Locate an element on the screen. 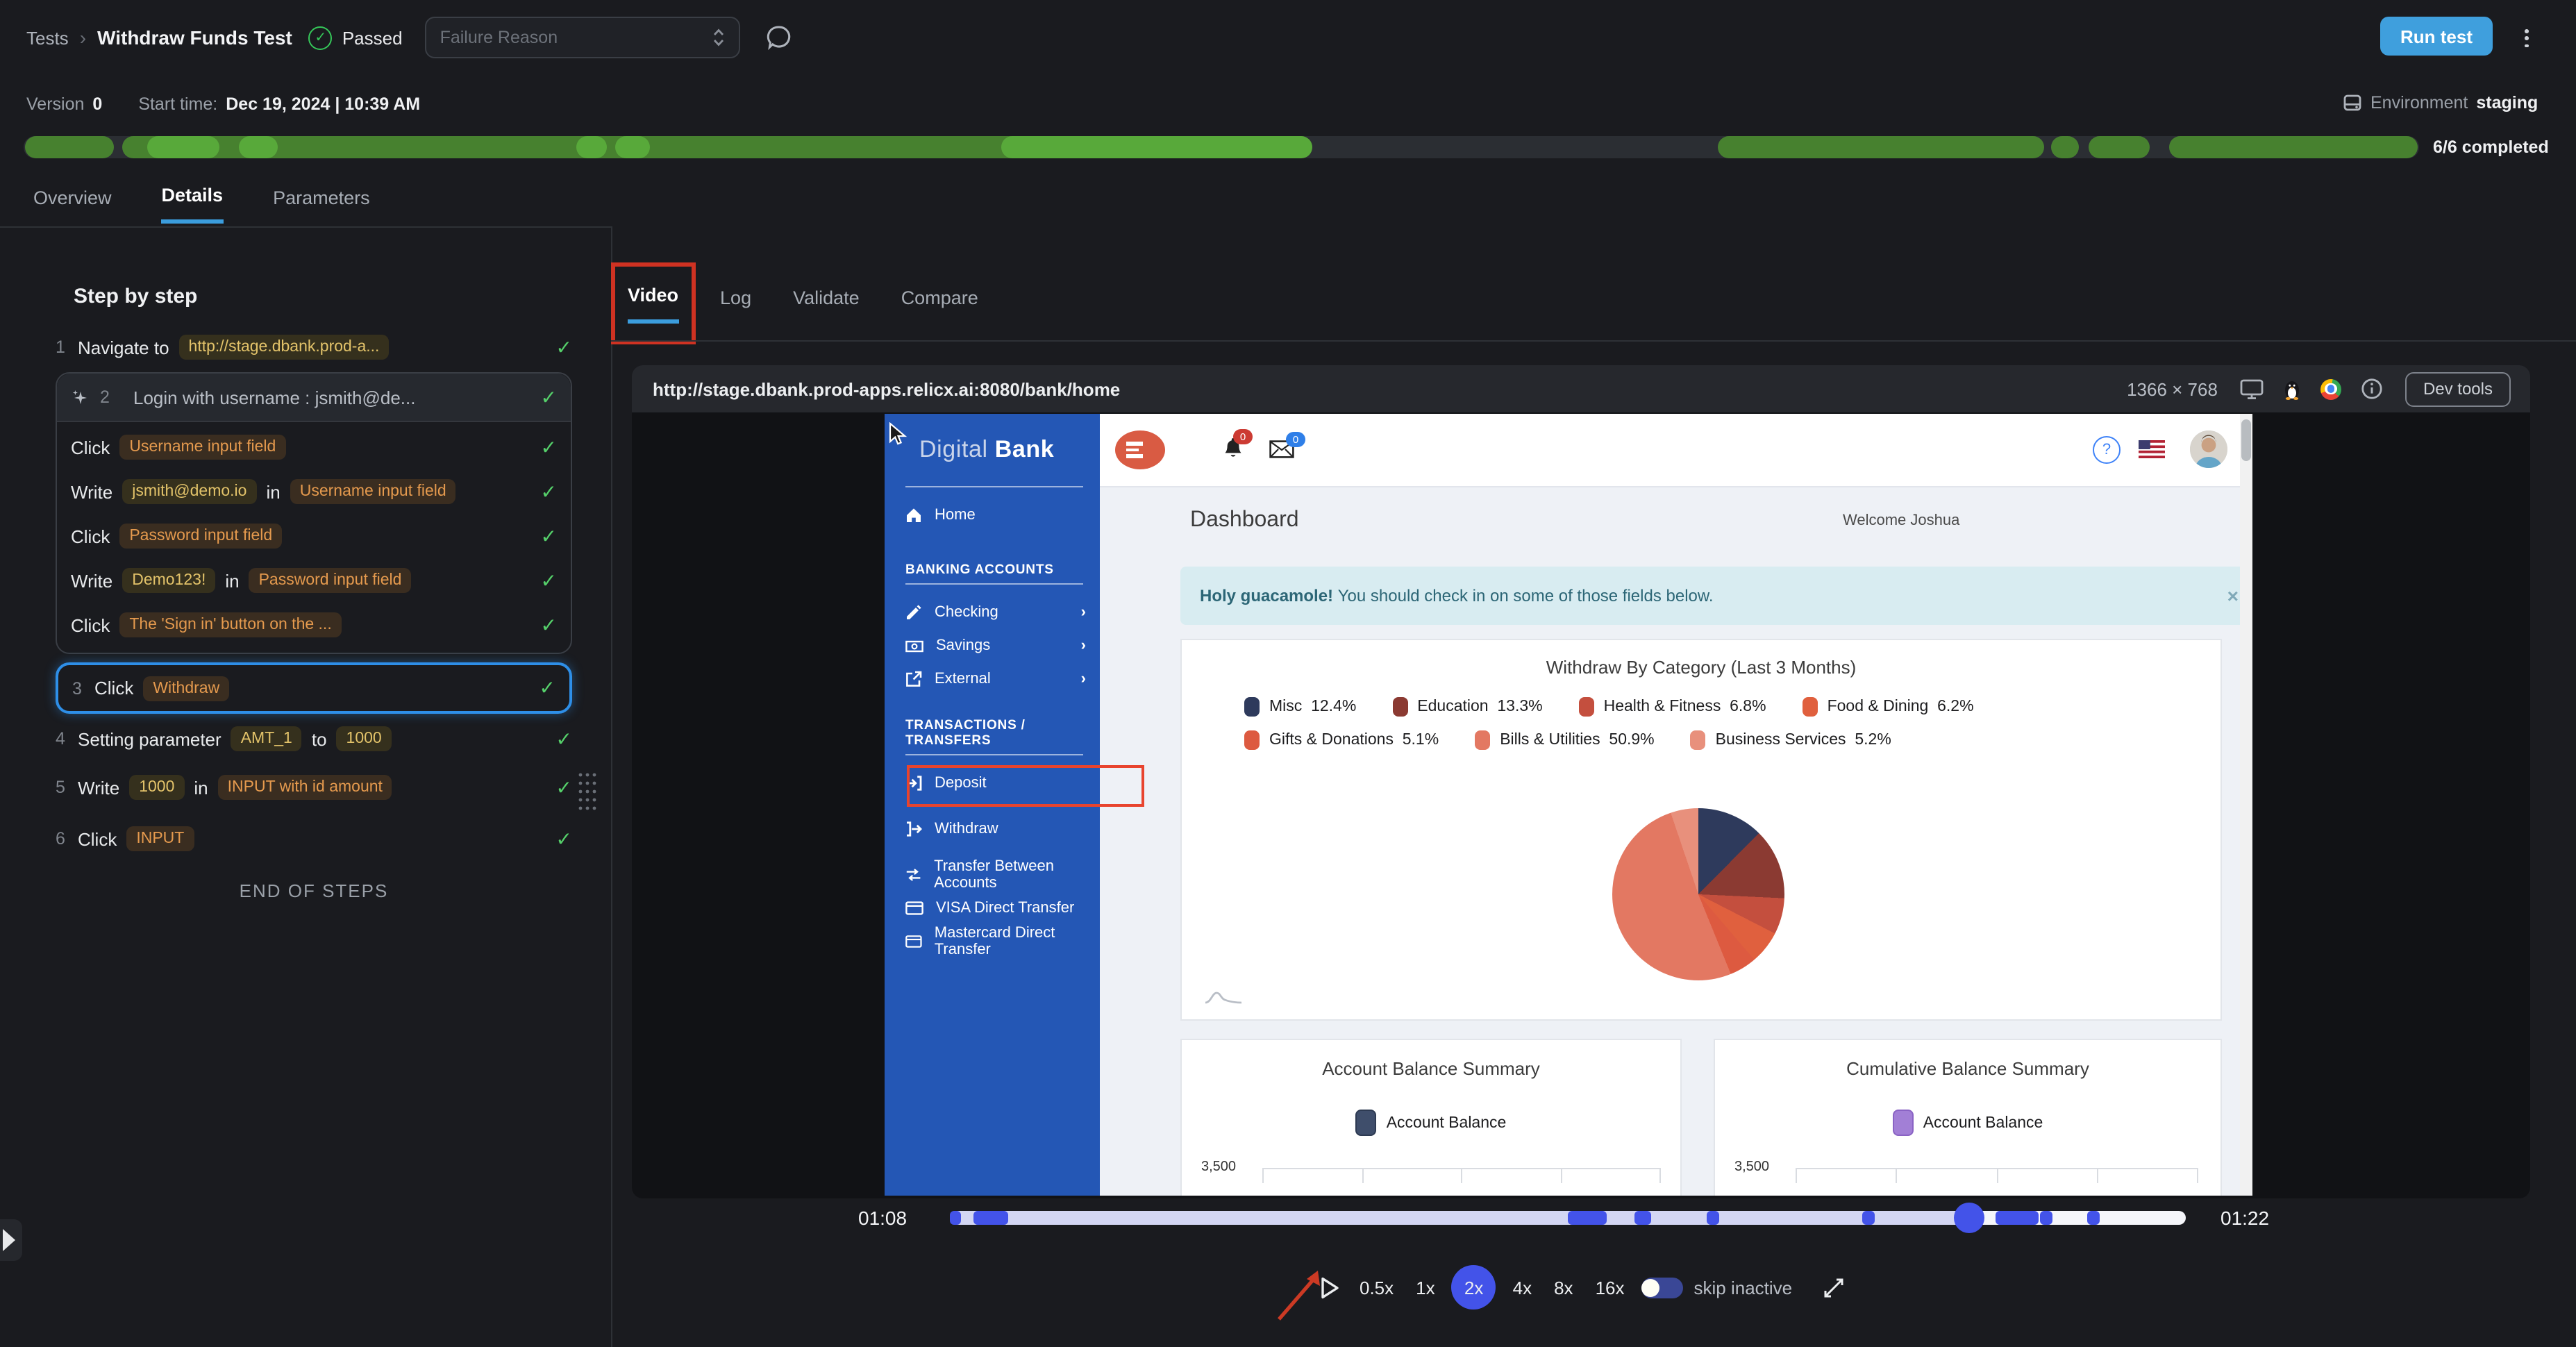 This screenshot has height=1347, width=2576. speed-4x: 4x is located at coordinates (1522, 1287).